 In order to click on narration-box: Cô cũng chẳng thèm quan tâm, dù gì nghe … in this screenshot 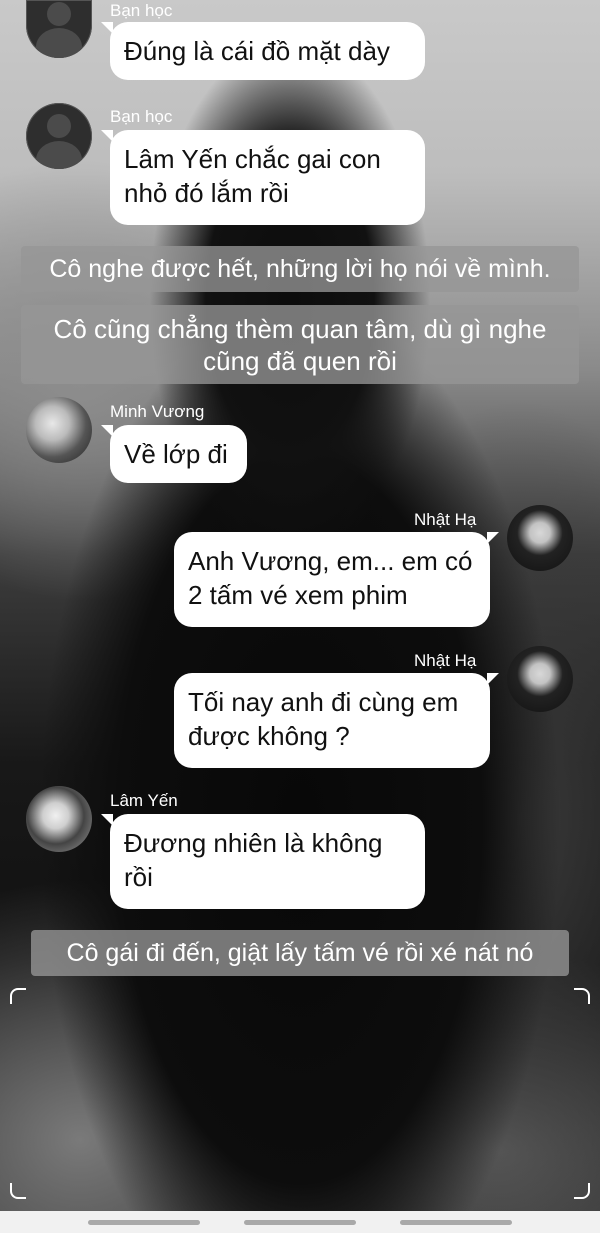, I will do `click(300, 344)`.